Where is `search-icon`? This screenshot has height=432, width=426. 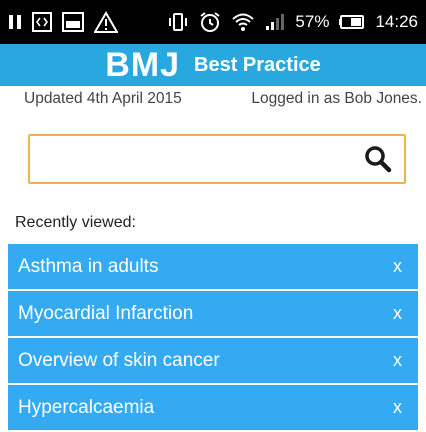 search-icon is located at coordinates (378, 159).